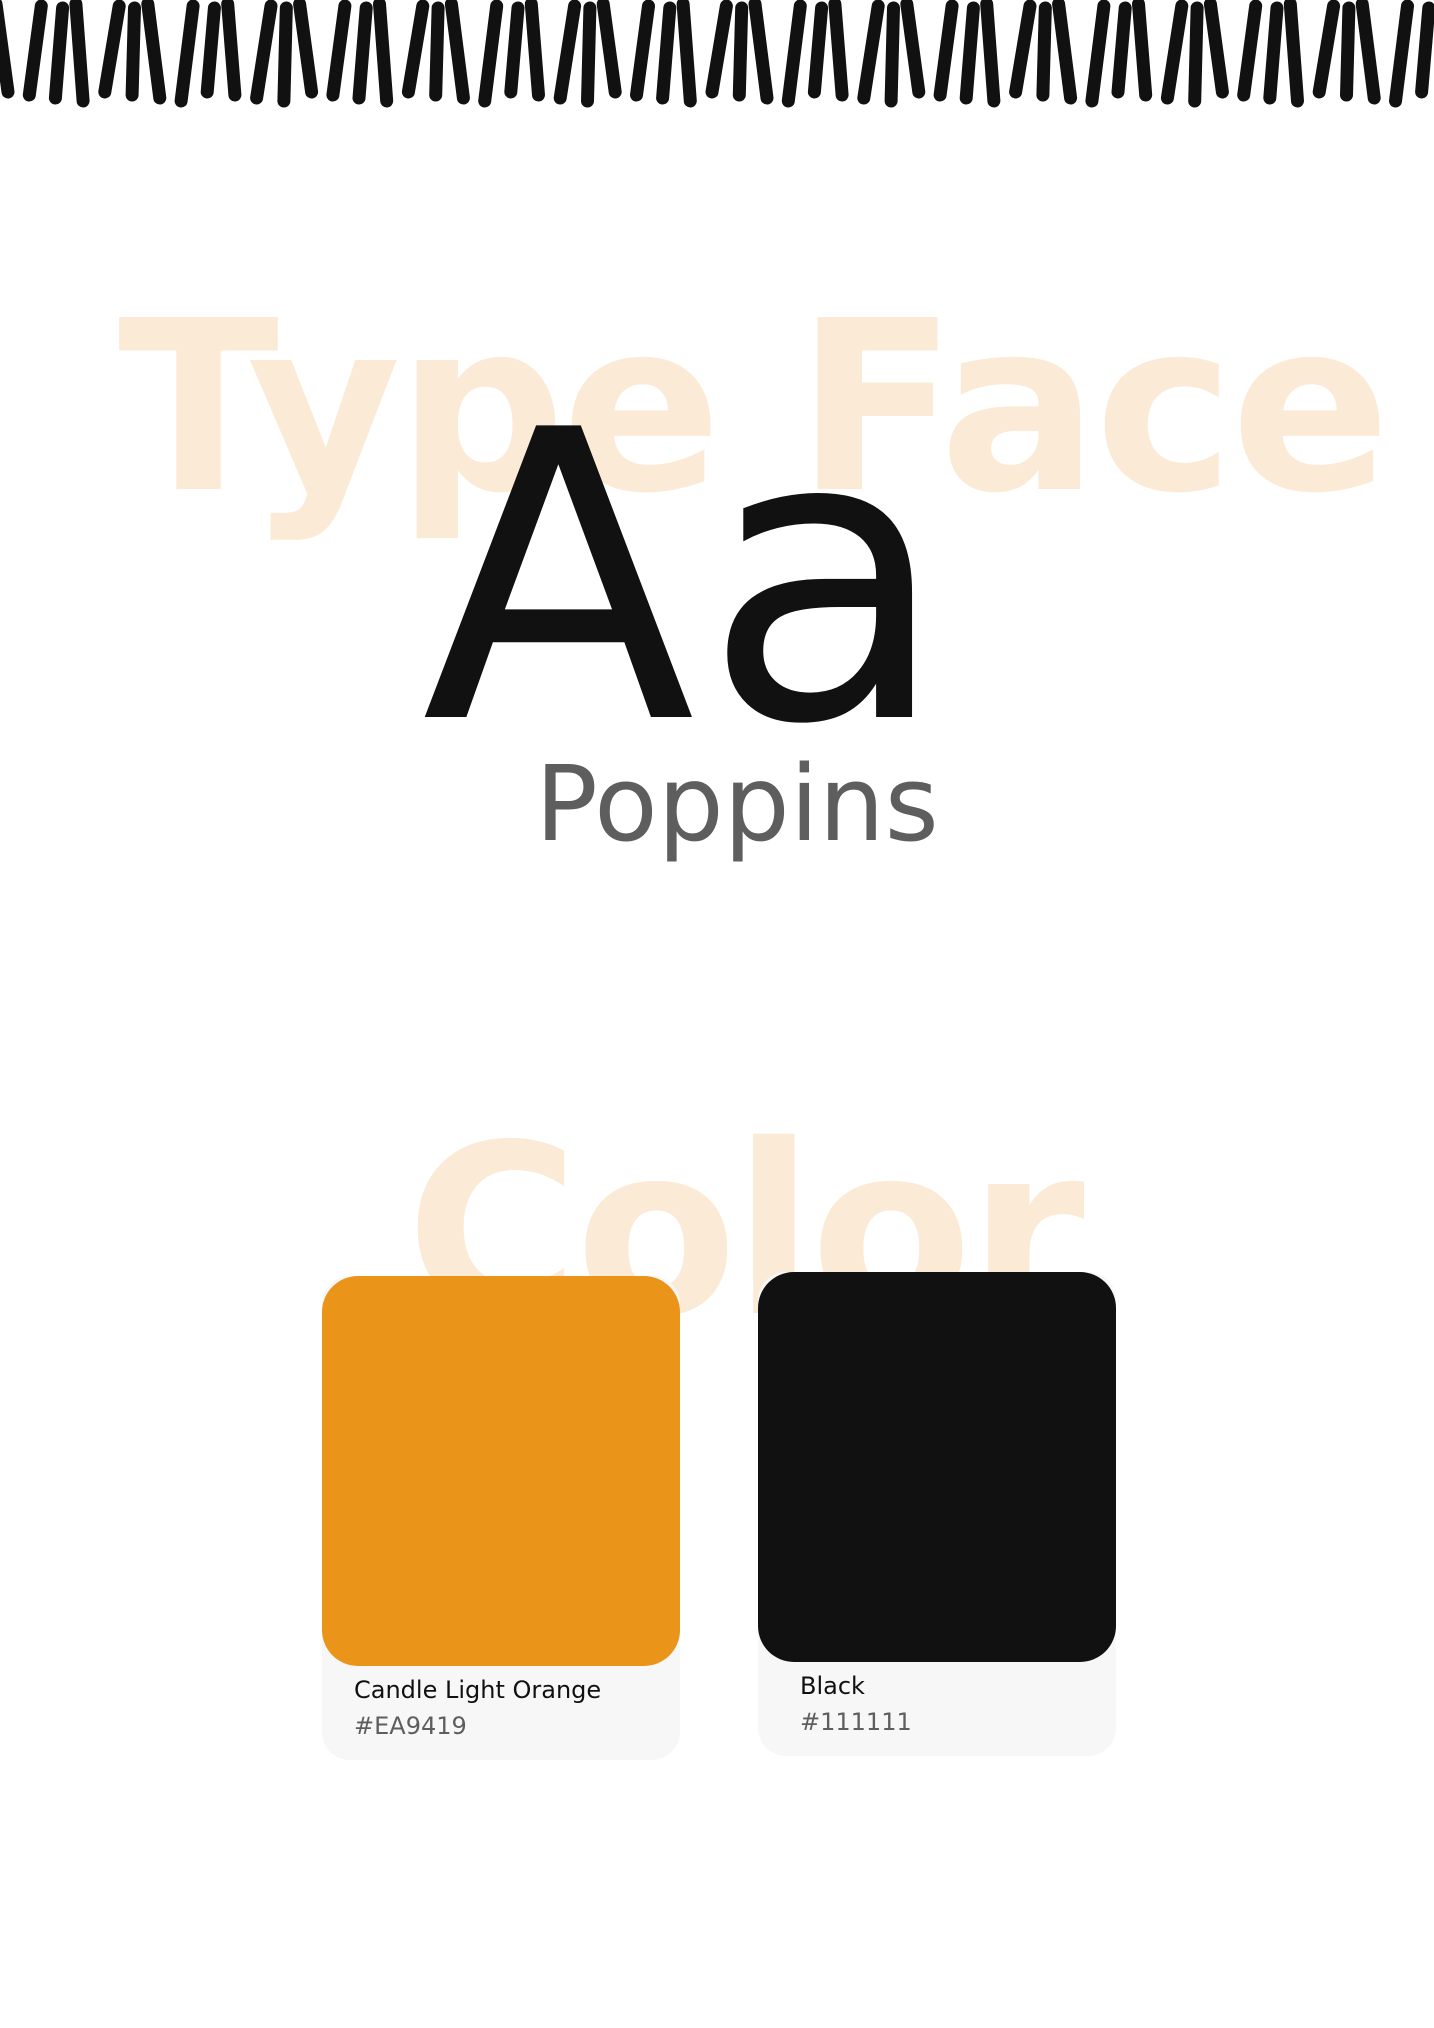 This screenshot has height=2028, width=1434. I want to click on typeface-name: Poppins, so click(737, 804).